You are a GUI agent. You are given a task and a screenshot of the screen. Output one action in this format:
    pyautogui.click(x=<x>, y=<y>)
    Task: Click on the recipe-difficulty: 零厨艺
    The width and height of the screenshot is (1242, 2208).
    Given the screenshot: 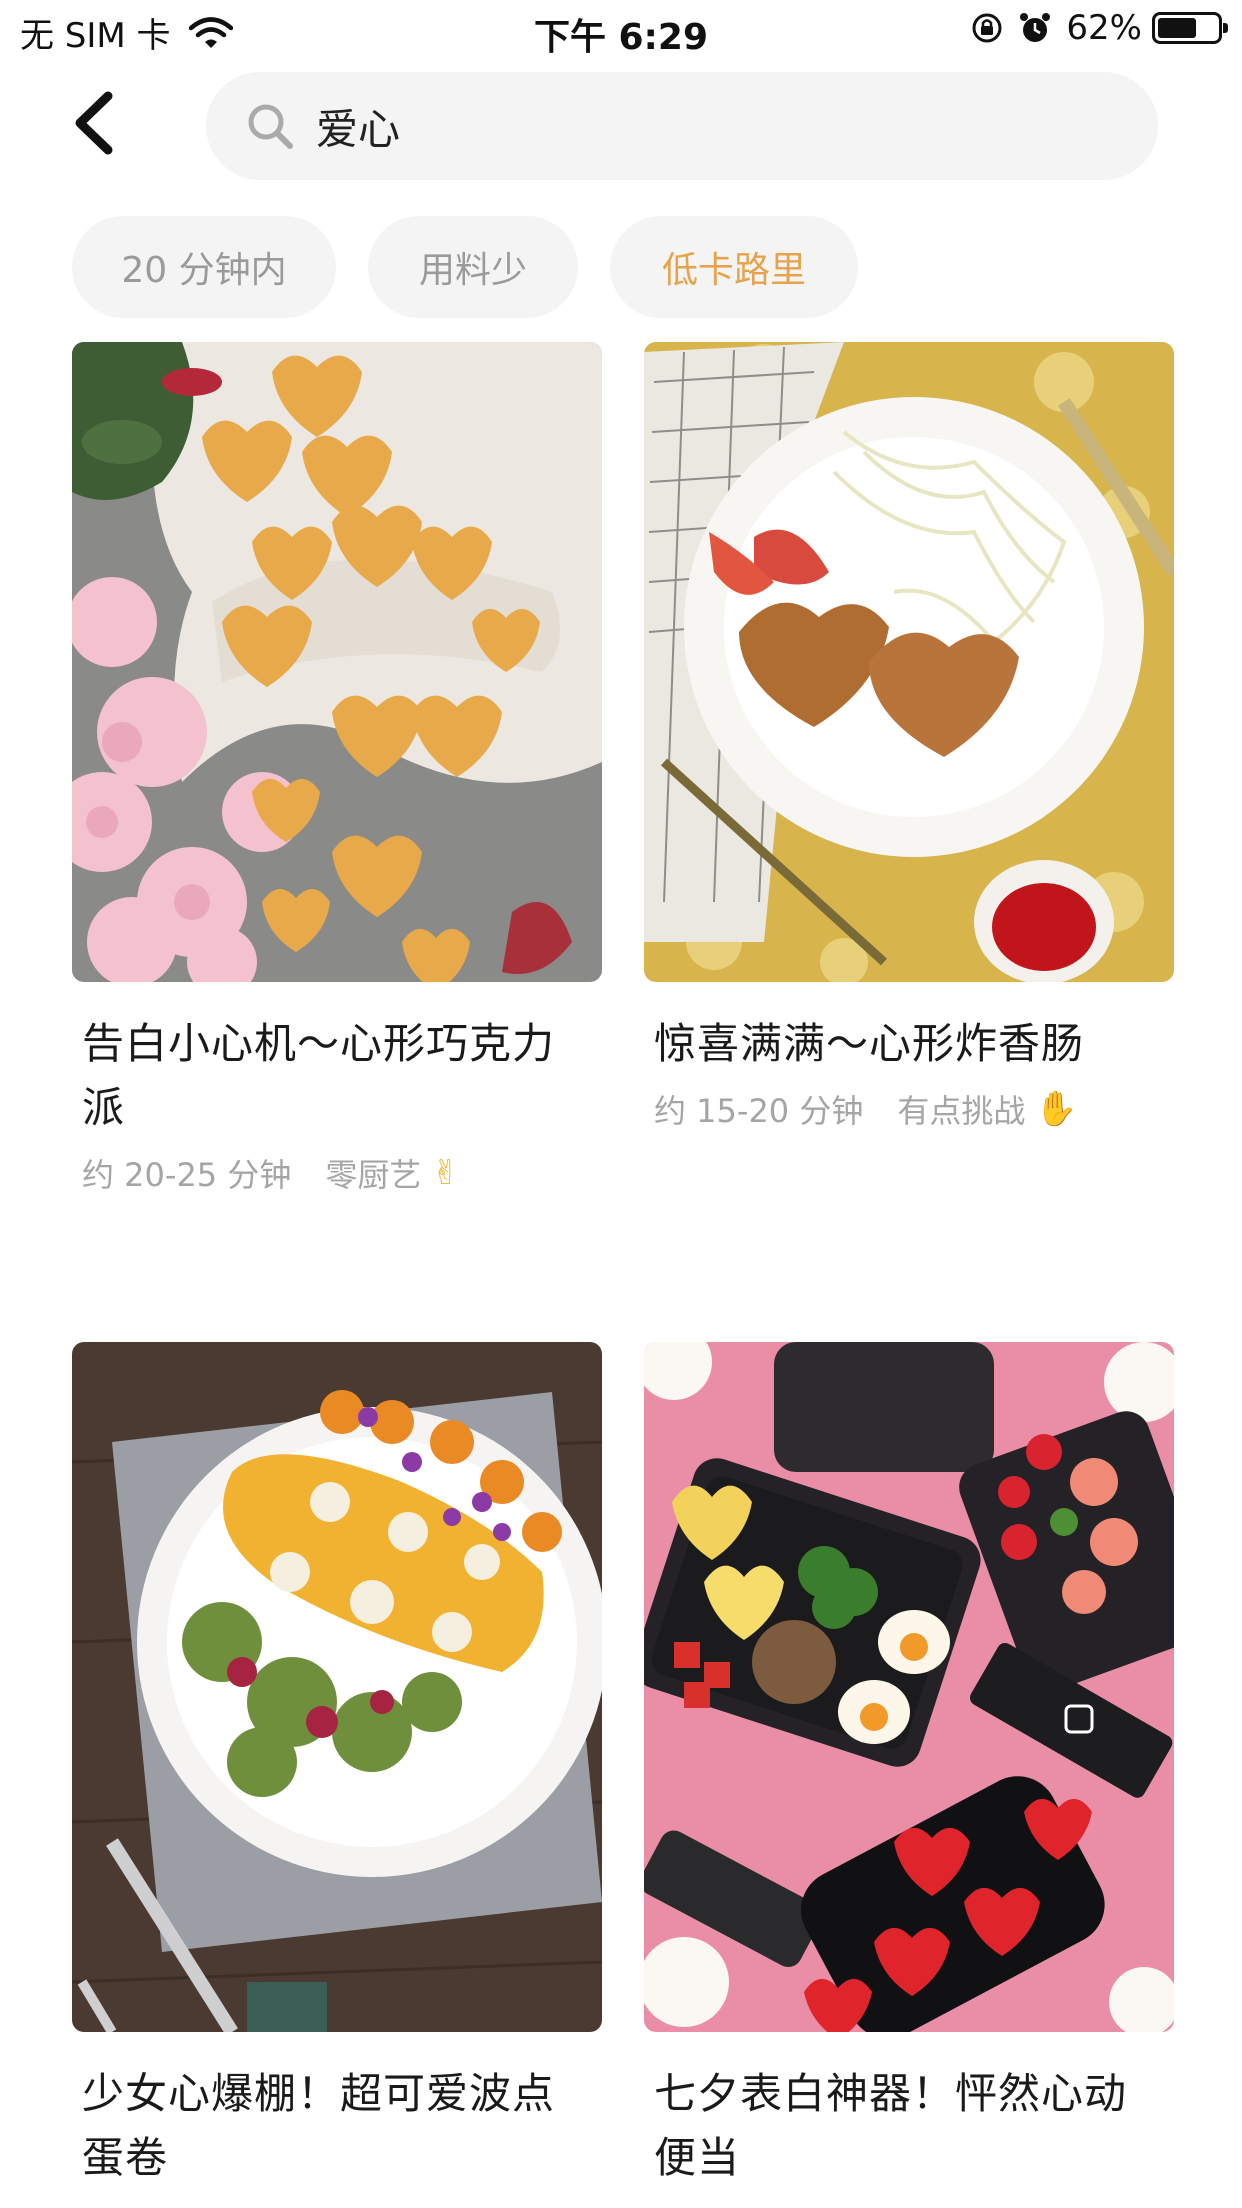 What is the action you would take?
    pyautogui.click(x=373, y=1175)
    